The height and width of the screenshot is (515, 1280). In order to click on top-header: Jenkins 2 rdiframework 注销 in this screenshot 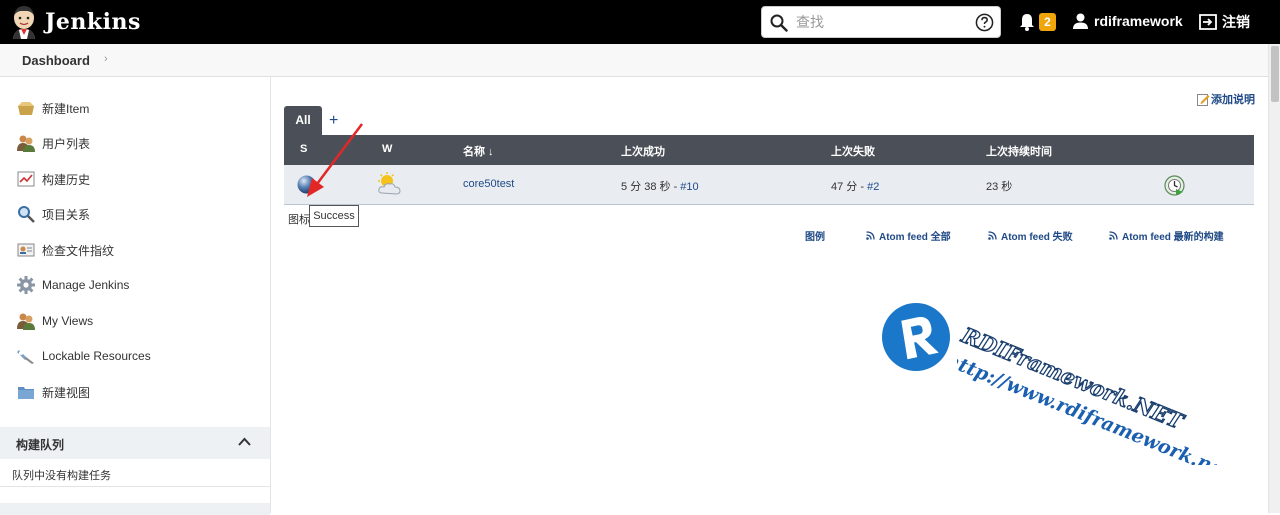, I will do `click(640, 22)`.